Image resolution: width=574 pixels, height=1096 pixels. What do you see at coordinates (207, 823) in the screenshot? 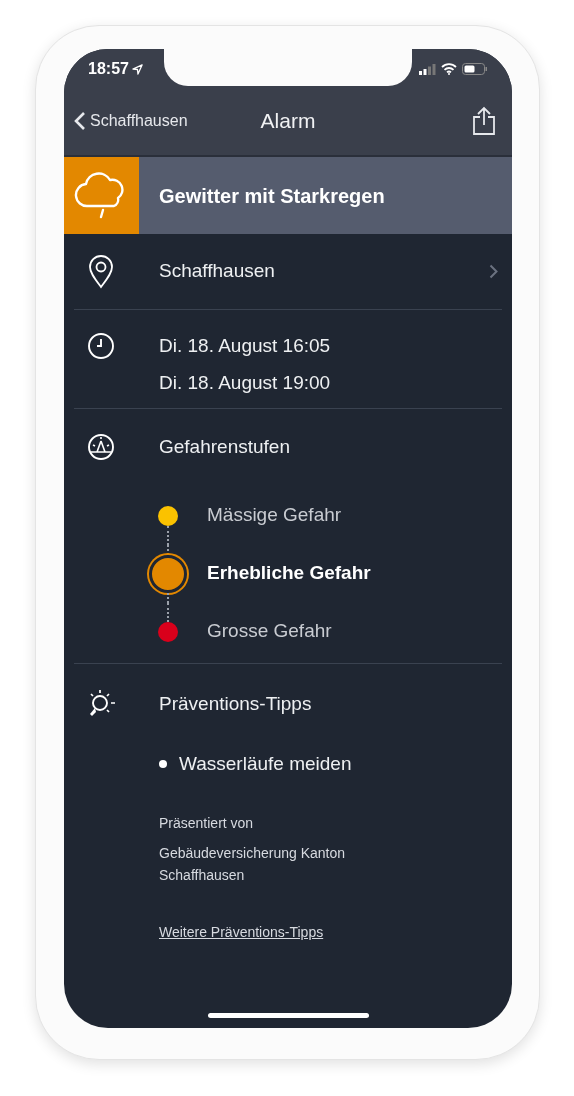
I see `presented-by-label: Präsentiert von` at bounding box center [207, 823].